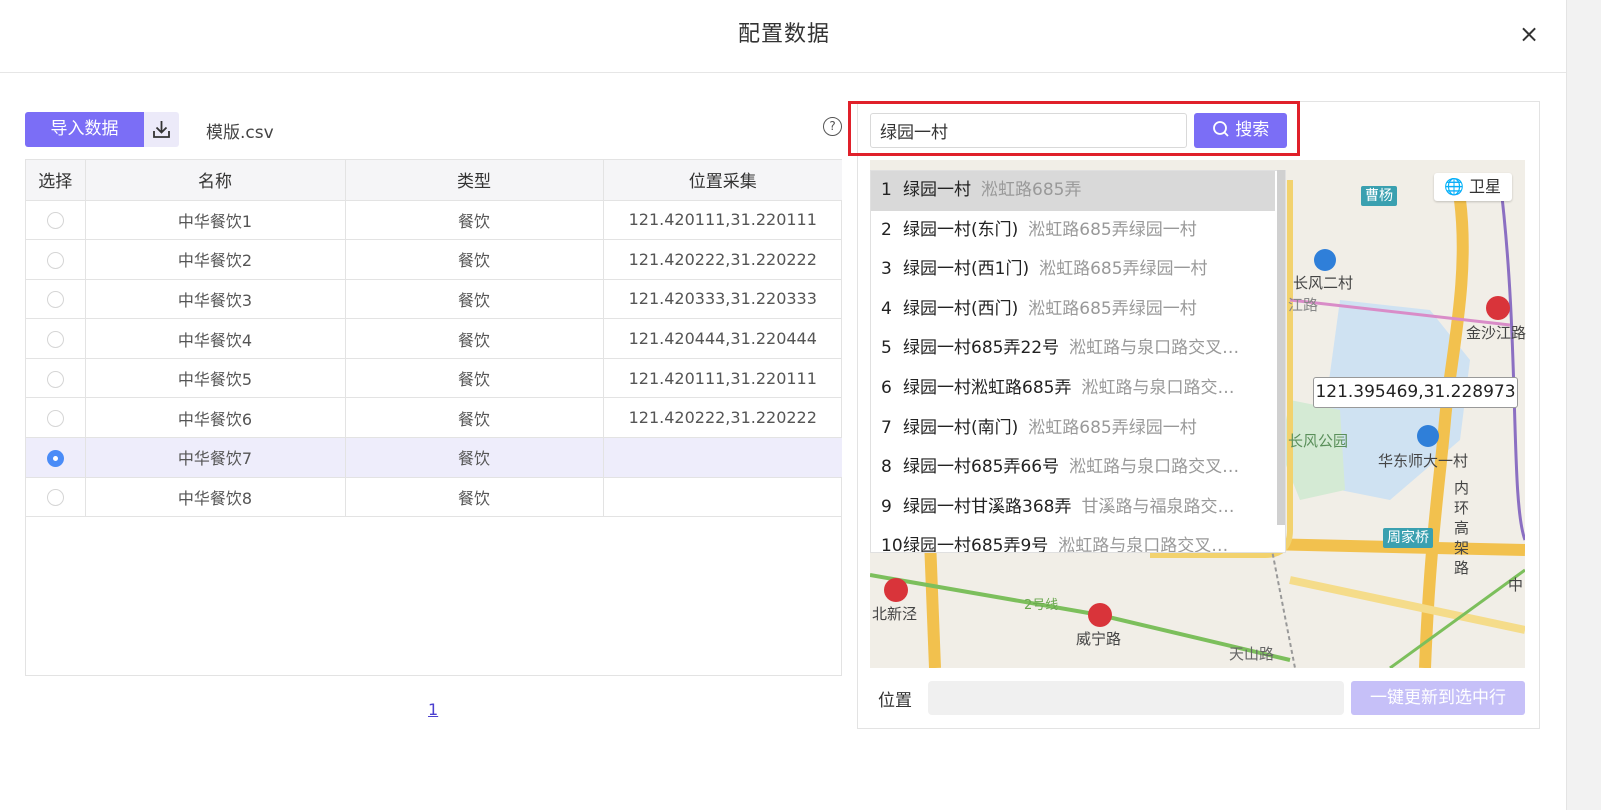  Describe the element at coordinates (1073, 270) in the screenshot. I see `suggestion-item: 3 绿园一村(西1门) 淞虹路685弄绿园一村` at that location.